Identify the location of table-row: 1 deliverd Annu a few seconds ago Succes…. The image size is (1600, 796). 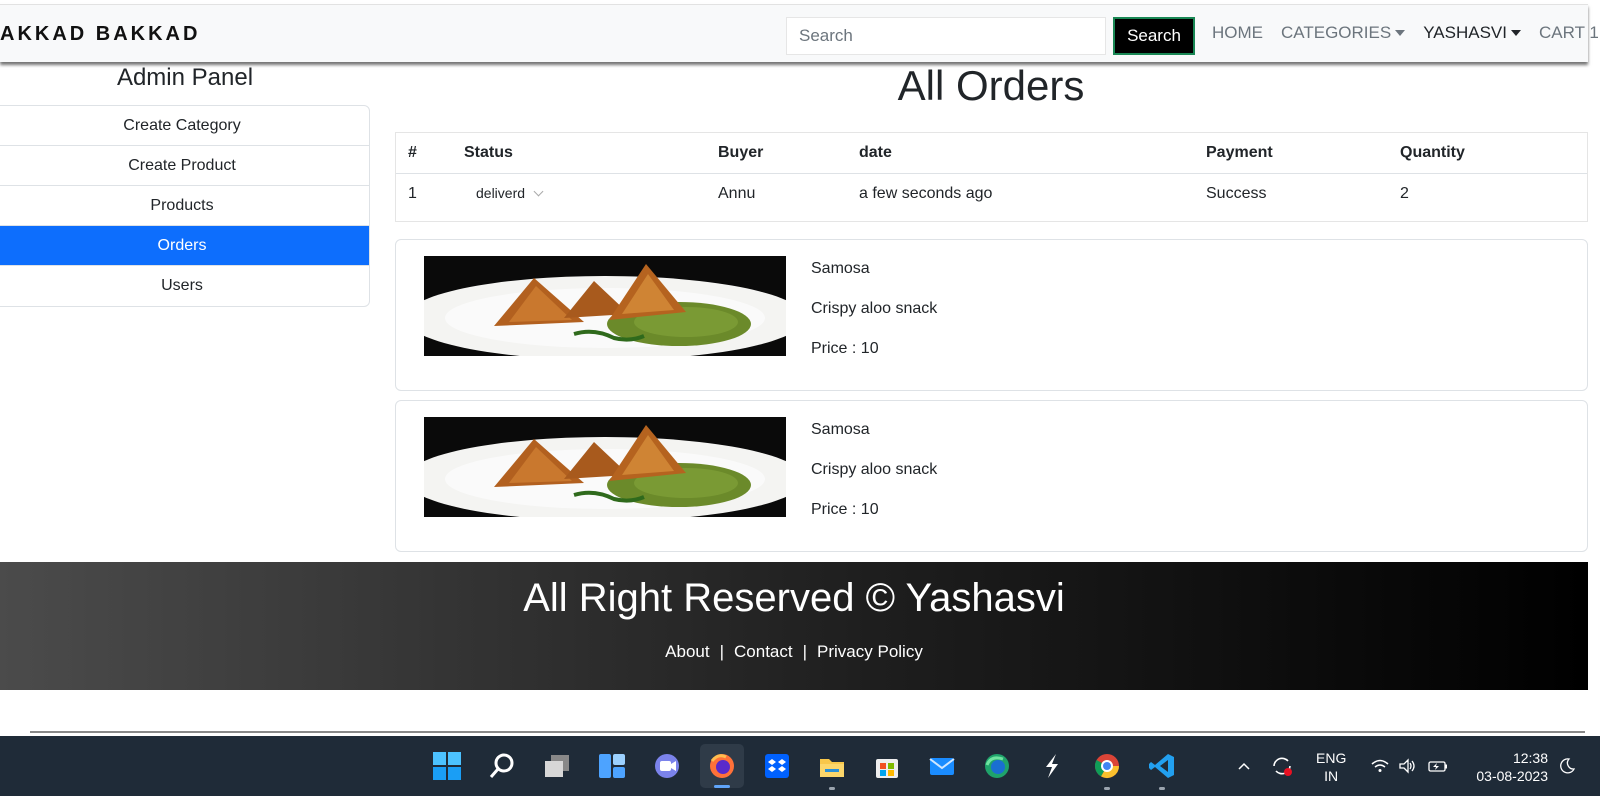
(991, 194).